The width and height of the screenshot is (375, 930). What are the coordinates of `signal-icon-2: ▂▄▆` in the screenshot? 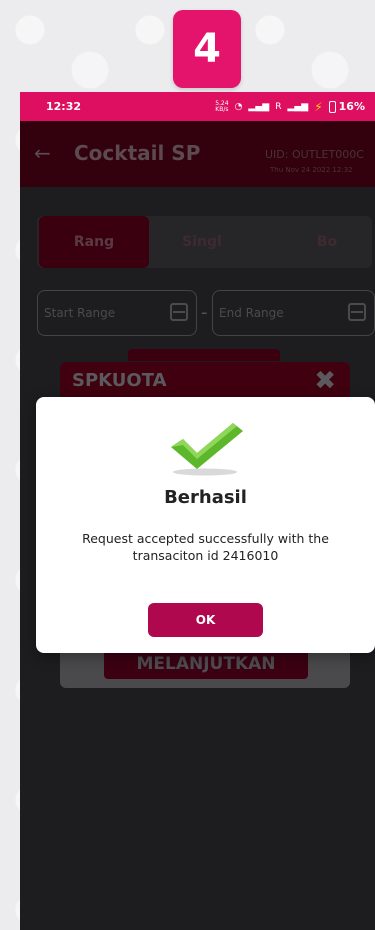 It's located at (298, 106).